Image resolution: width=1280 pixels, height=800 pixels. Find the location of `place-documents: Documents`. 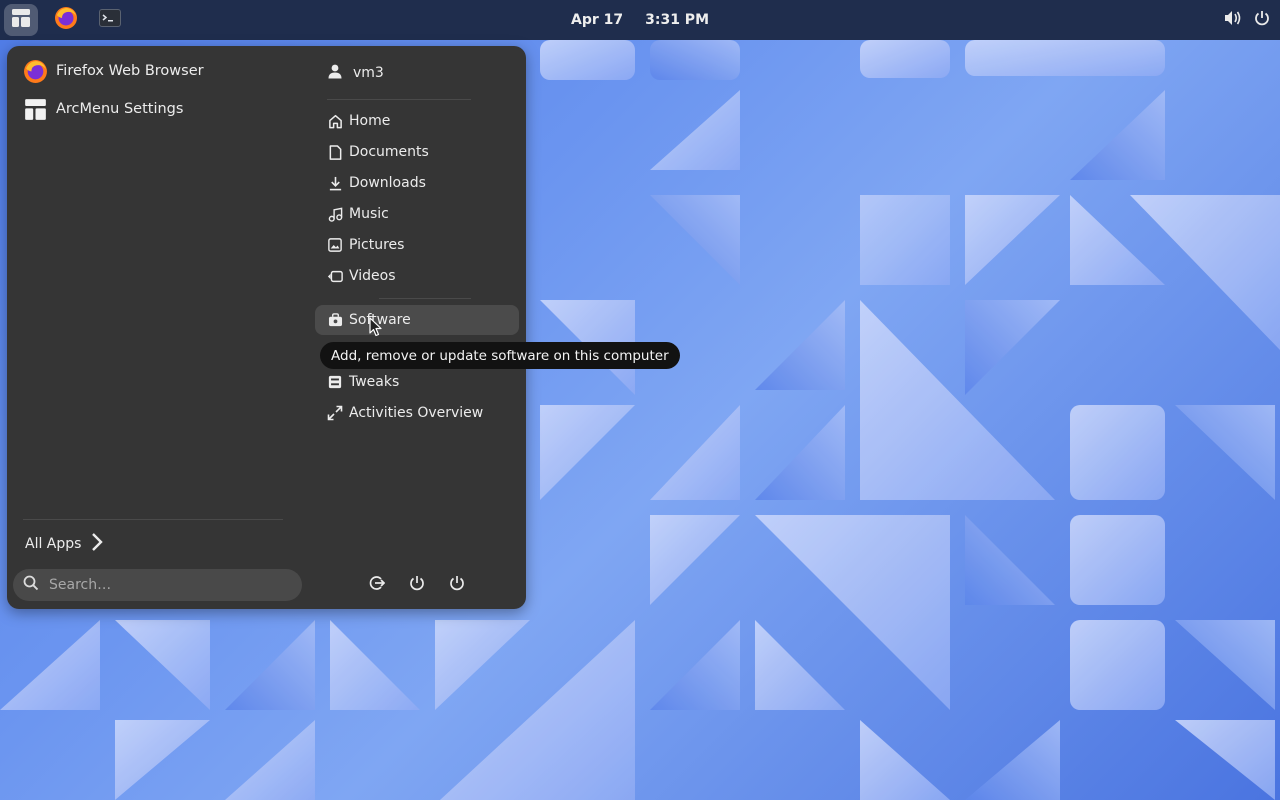

place-documents: Documents is located at coordinates (417, 152).